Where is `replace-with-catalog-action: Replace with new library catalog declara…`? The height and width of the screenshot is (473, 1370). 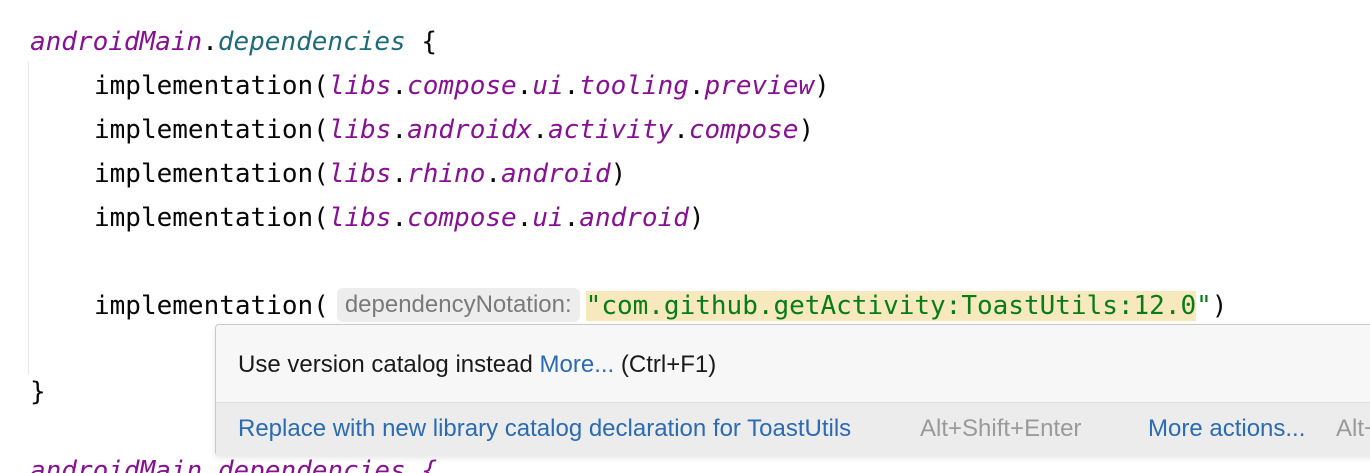 replace-with-catalog-action: Replace with new library catalog declara… is located at coordinates (544, 429).